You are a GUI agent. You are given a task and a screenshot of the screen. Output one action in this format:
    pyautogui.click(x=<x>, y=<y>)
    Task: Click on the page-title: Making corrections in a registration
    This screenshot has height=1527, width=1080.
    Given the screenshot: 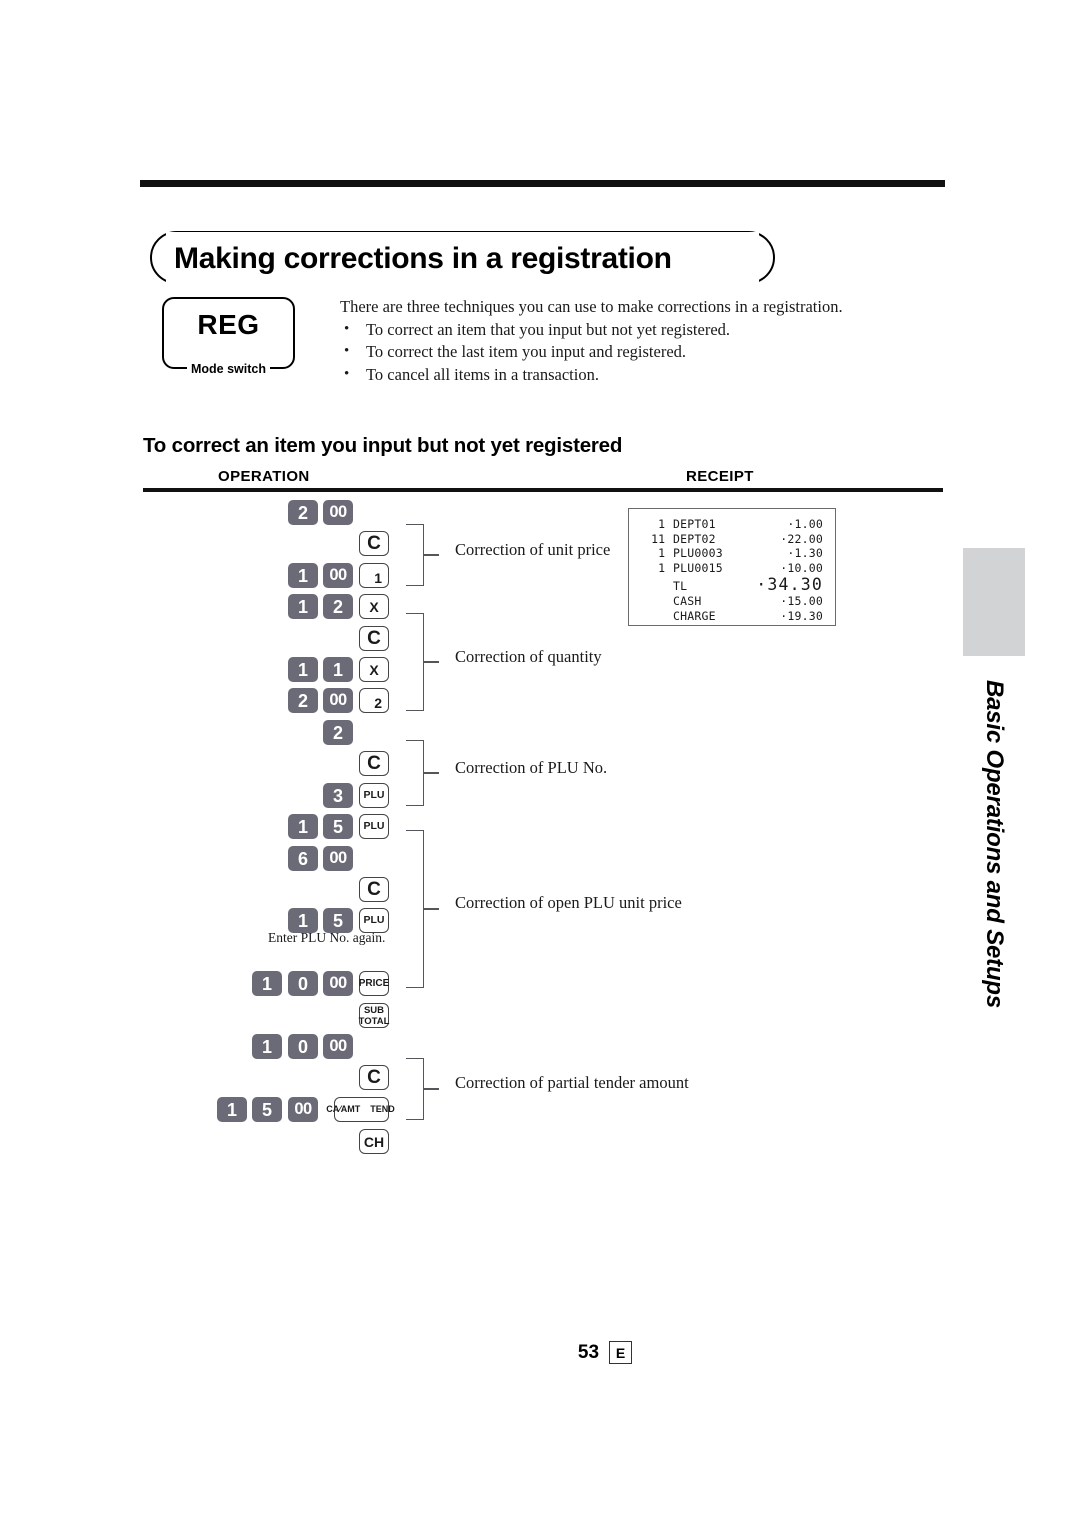 What is the action you would take?
    pyautogui.click(x=462, y=258)
    